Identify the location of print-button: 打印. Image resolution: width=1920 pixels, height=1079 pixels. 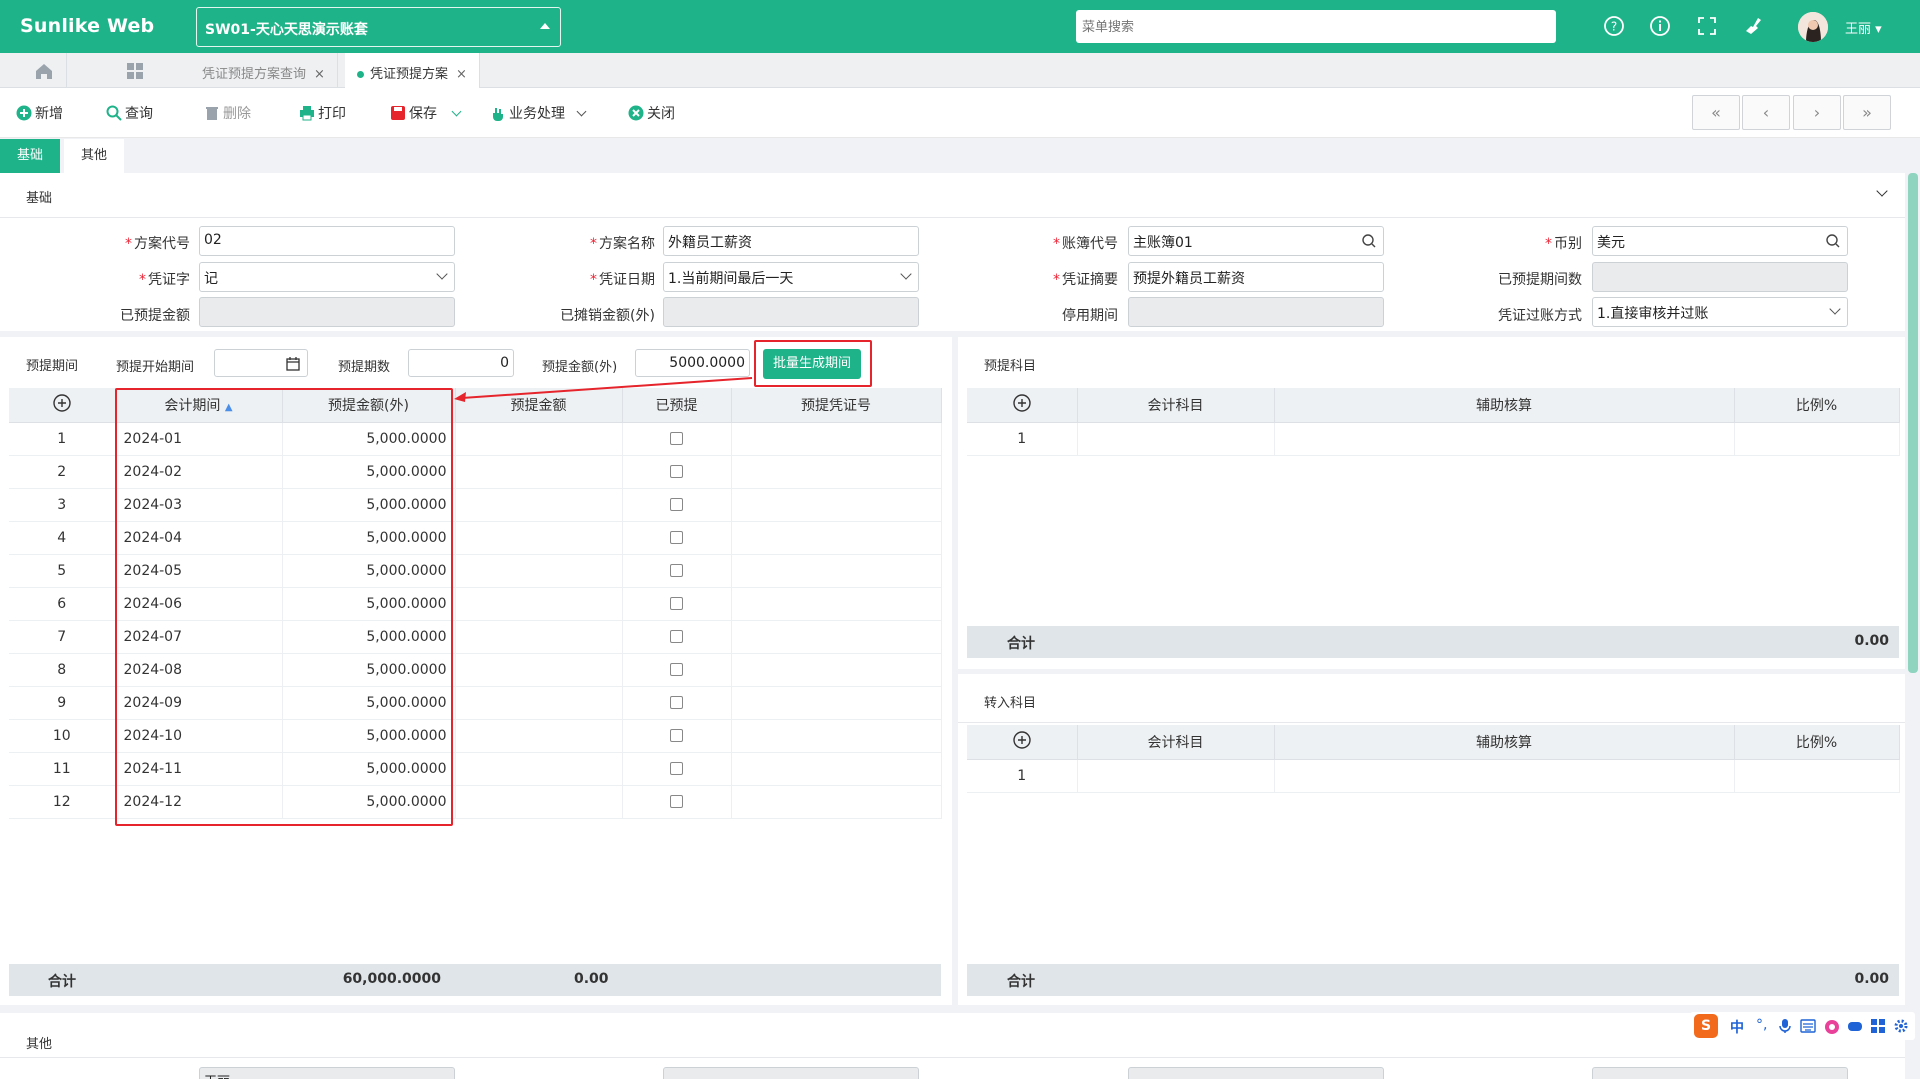
(322, 113).